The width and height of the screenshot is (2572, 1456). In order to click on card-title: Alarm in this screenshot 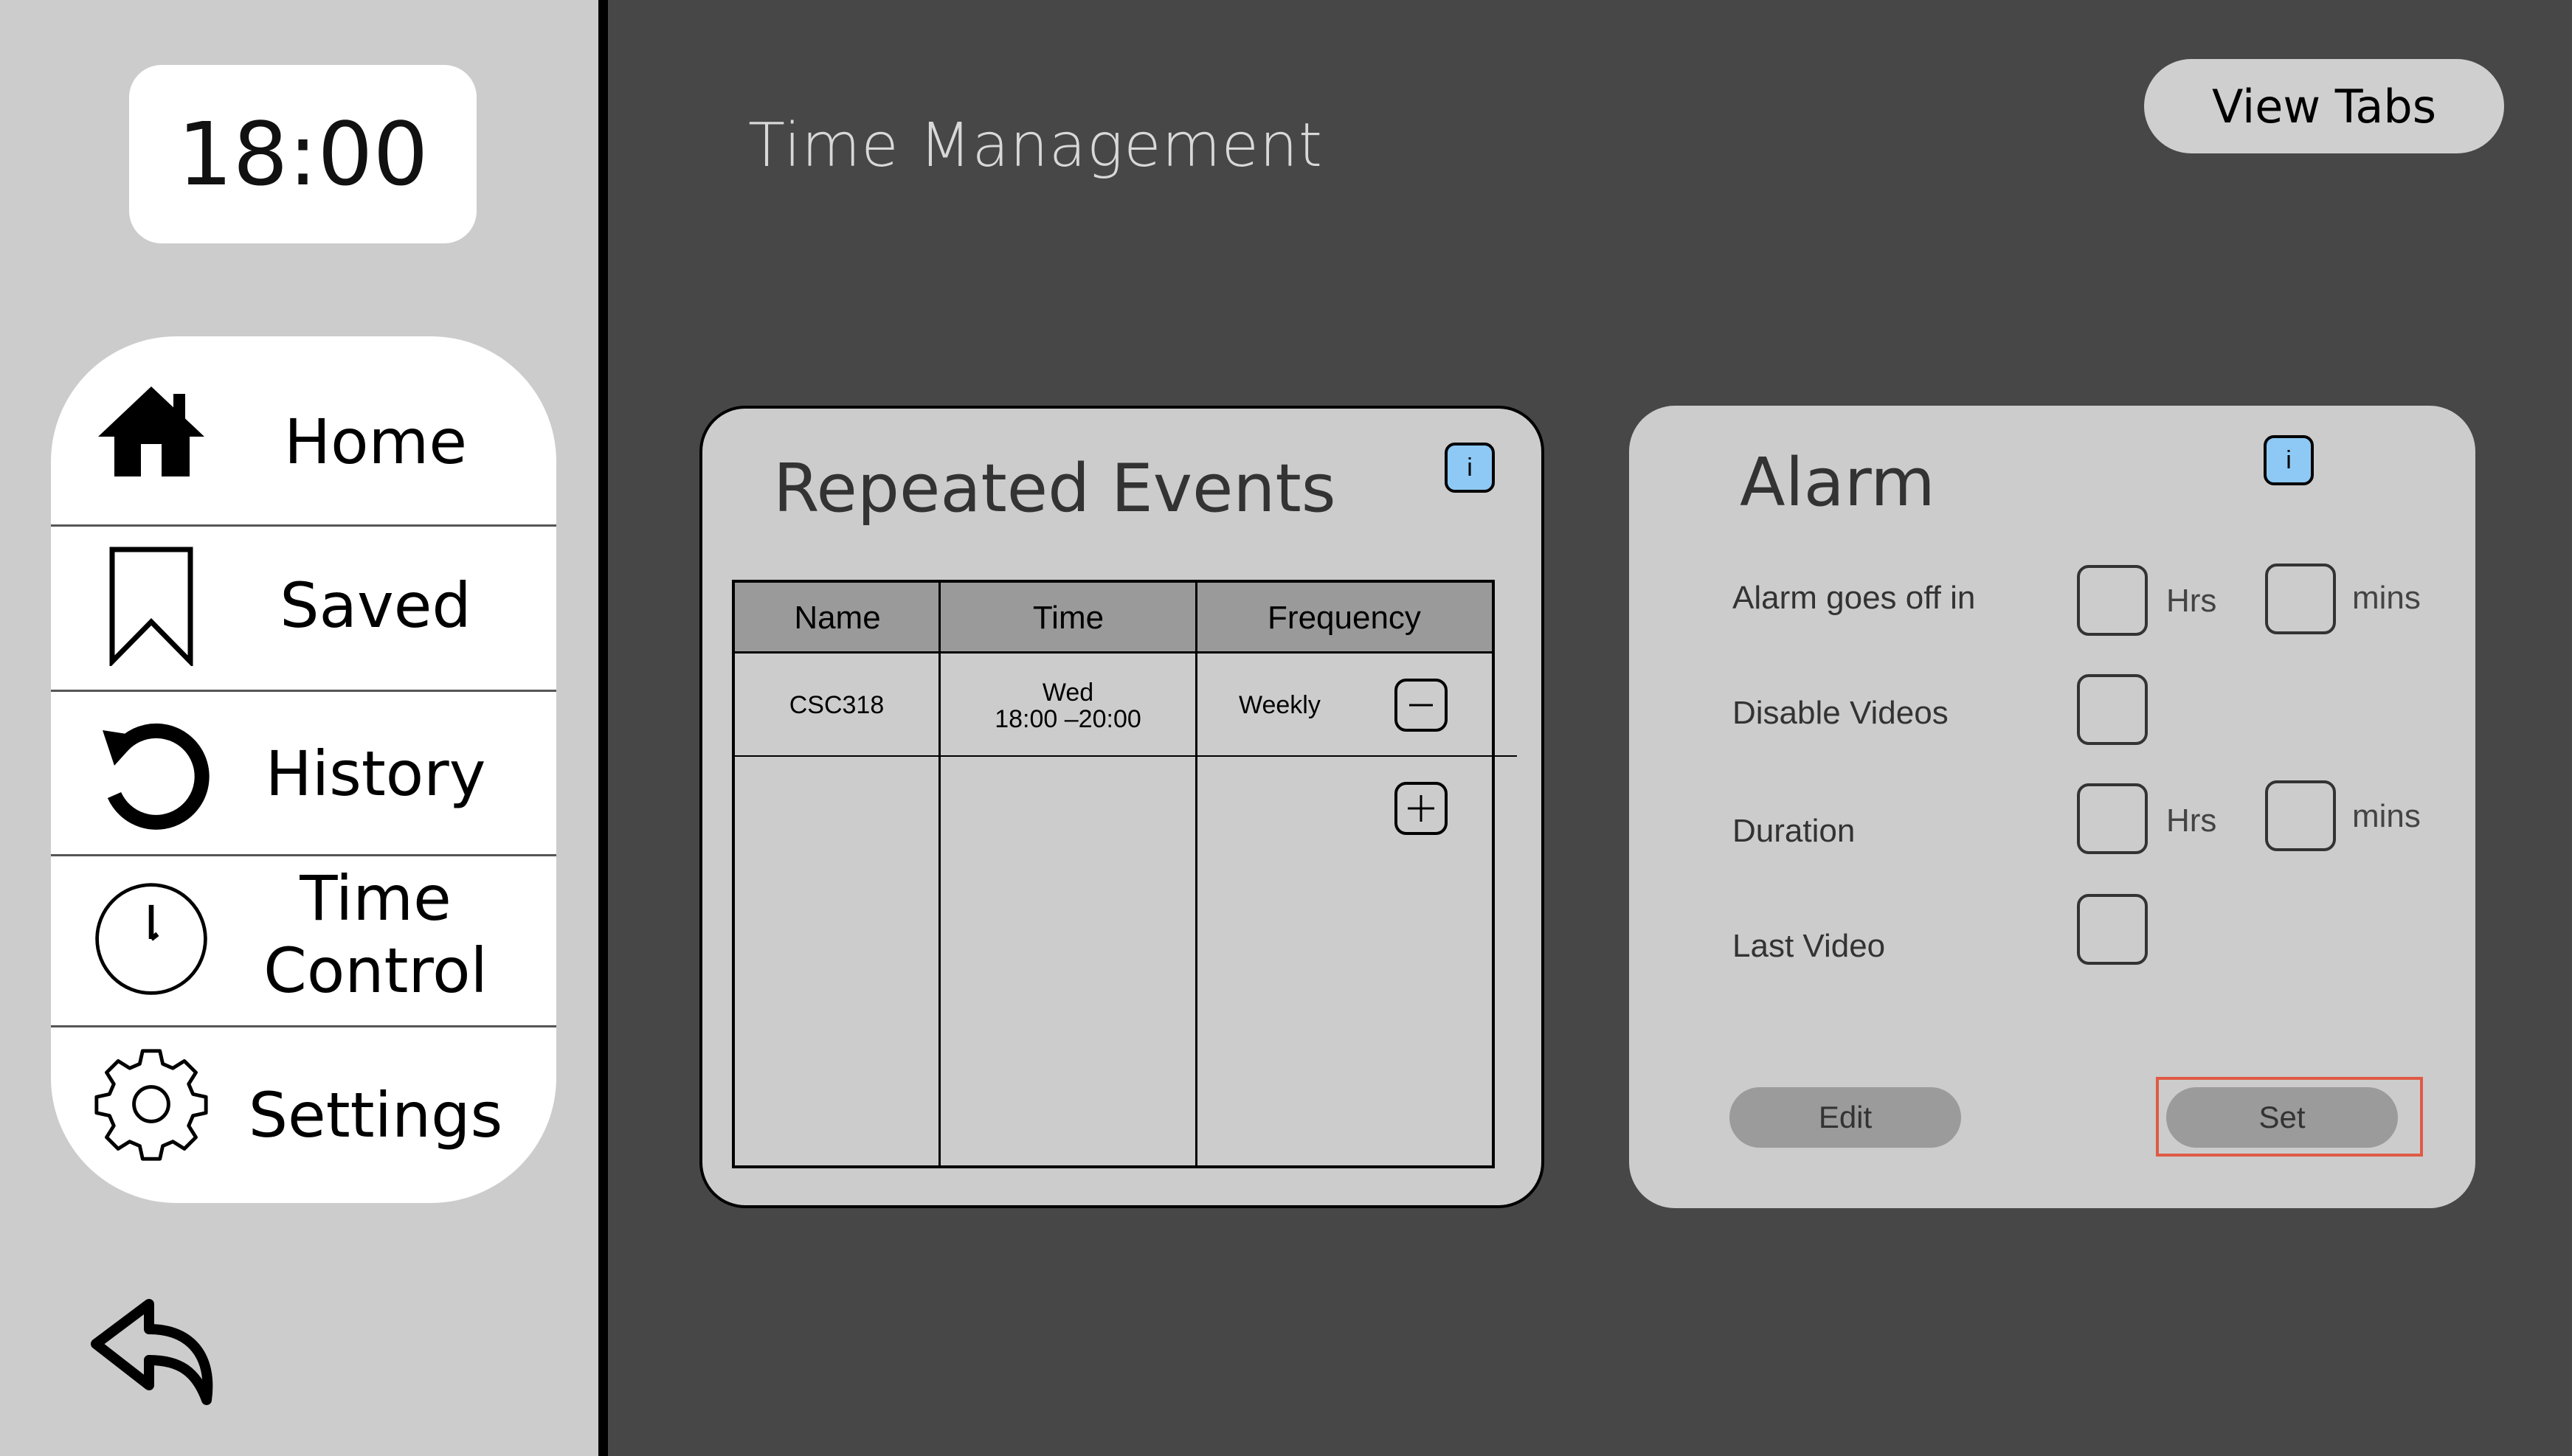, I will do `click(1837, 482)`.